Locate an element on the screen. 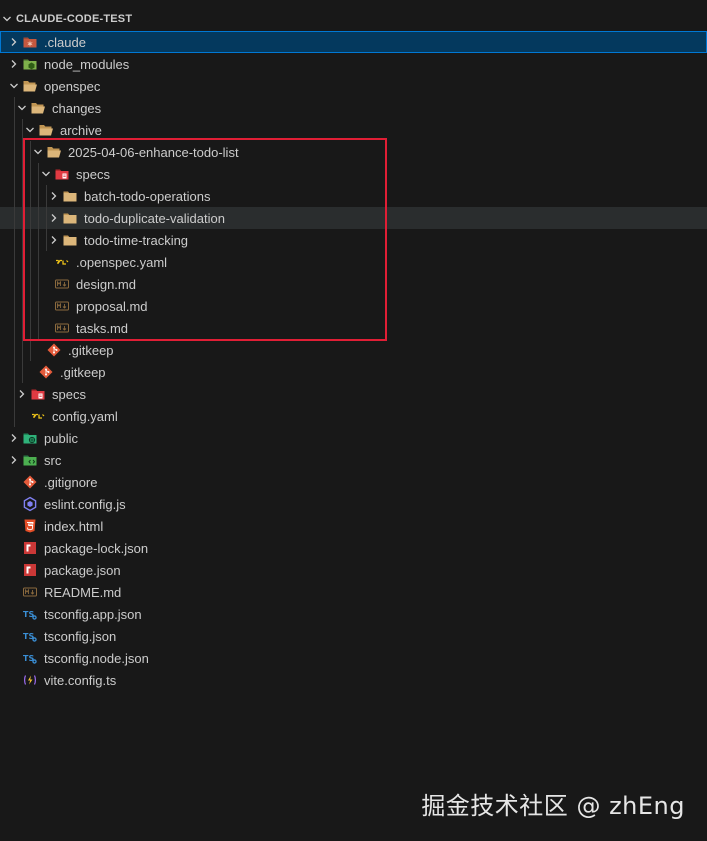  tree-item-label: package.json is located at coordinates (82, 570).